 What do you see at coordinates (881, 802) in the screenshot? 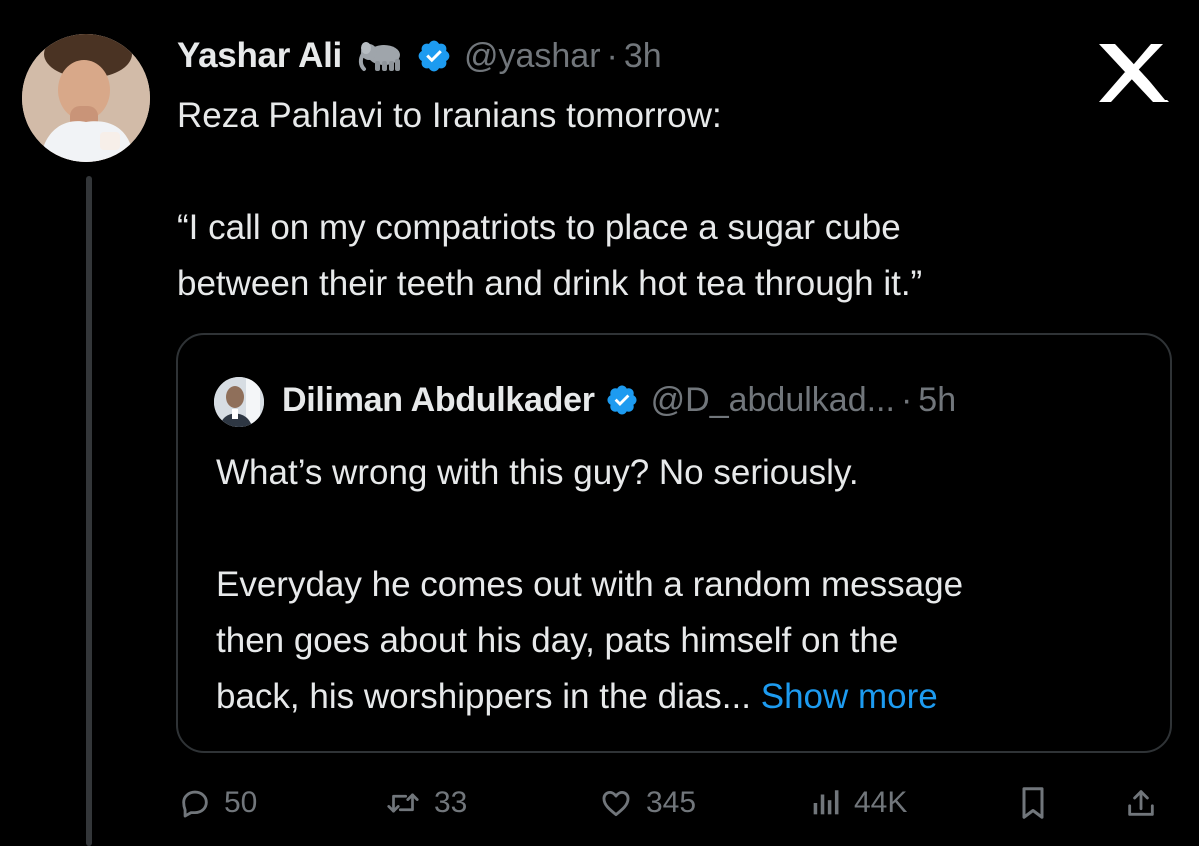
I see `views-count: 44K` at bounding box center [881, 802].